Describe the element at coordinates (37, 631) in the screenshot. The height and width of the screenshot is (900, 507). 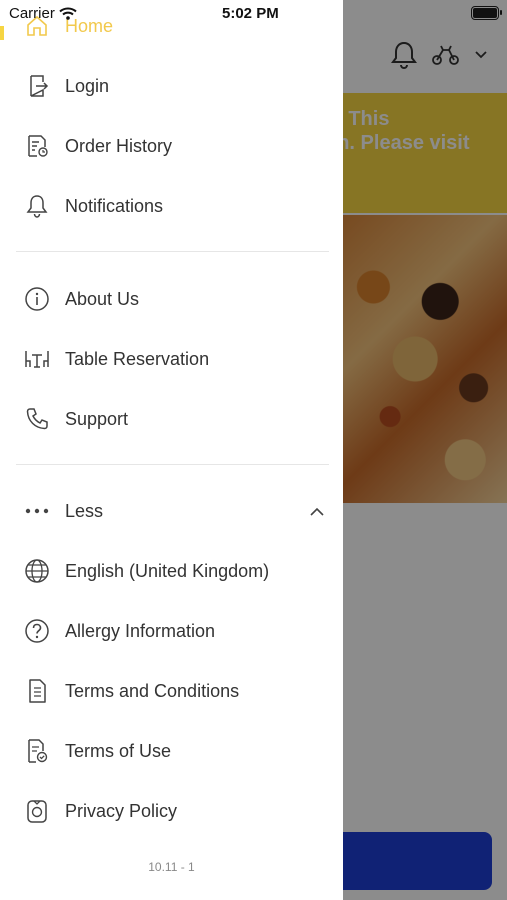
I see `question-icon` at that location.